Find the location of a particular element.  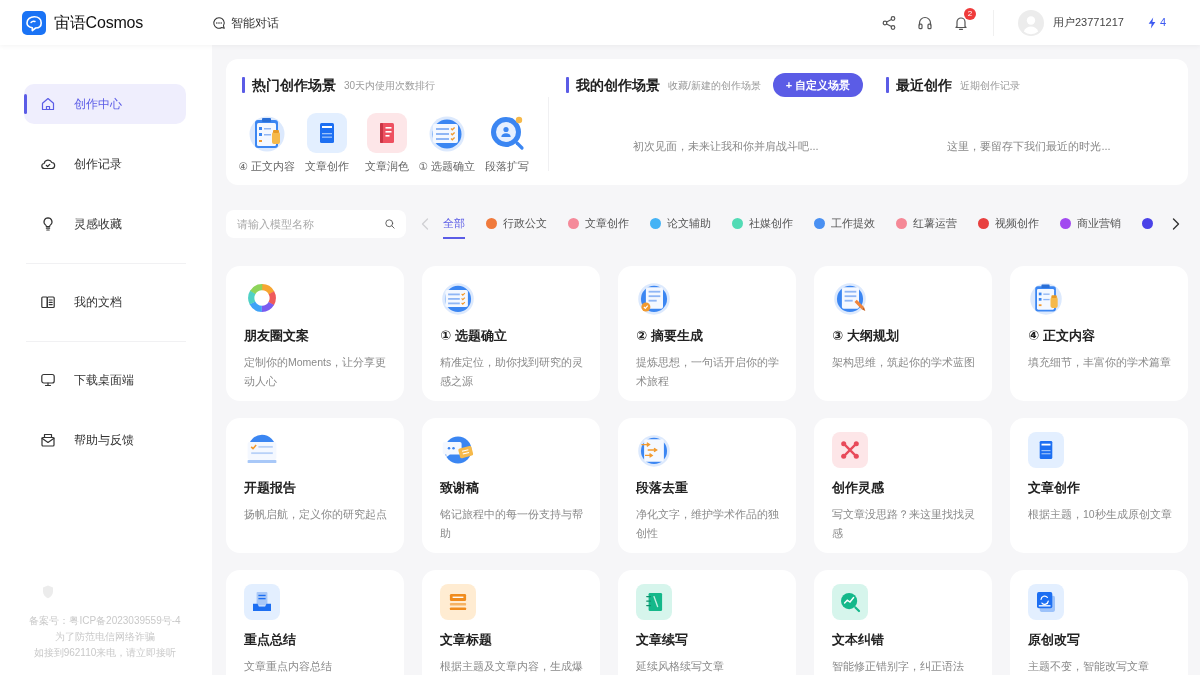

card-description: 根据主题，10秒生成原创文章 is located at coordinates (1100, 514).